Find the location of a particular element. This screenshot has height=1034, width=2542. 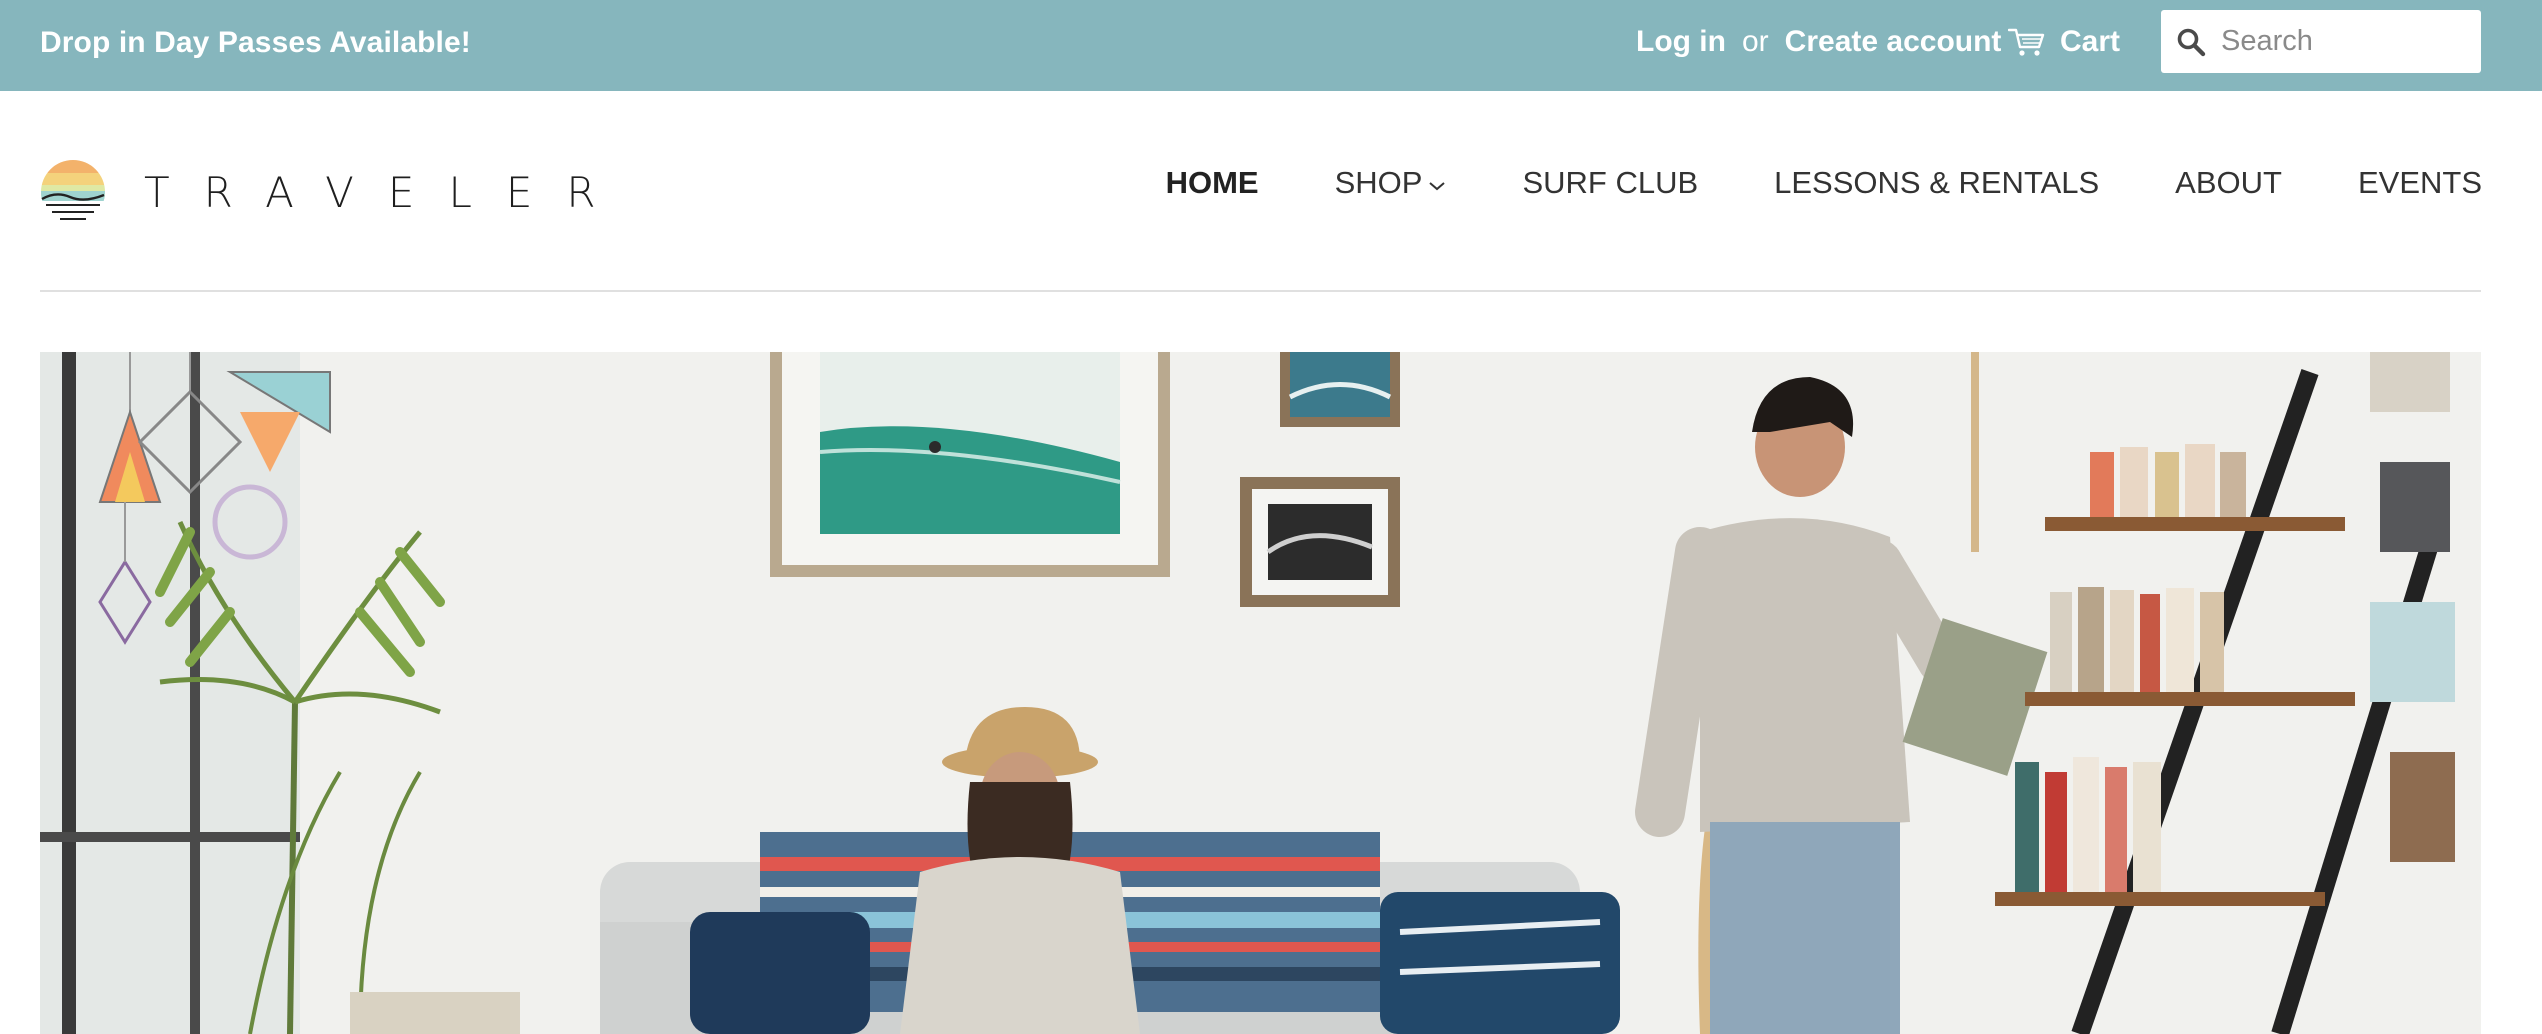

or-separator: or is located at coordinates (1755, 41).